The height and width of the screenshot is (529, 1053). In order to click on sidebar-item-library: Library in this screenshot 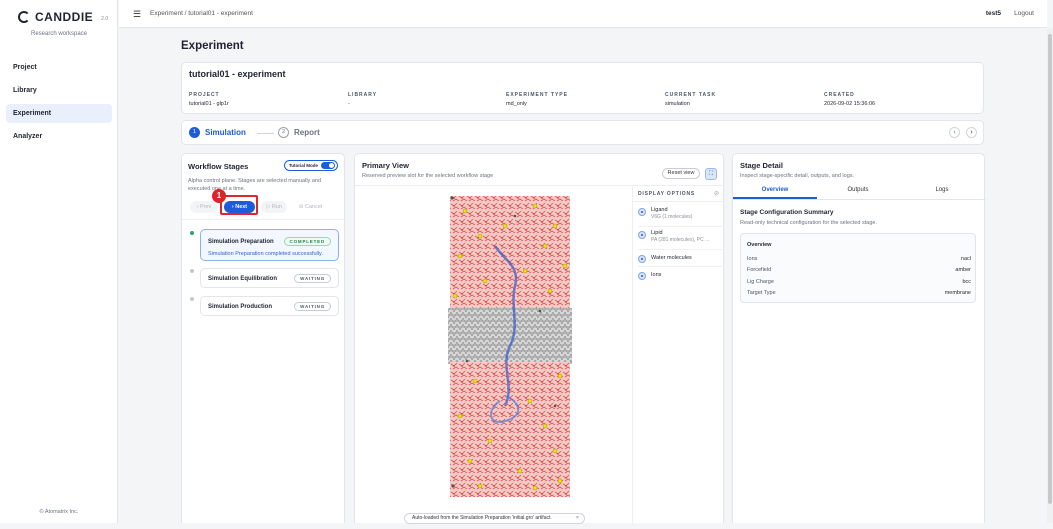, I will do `click(59, 90)`.